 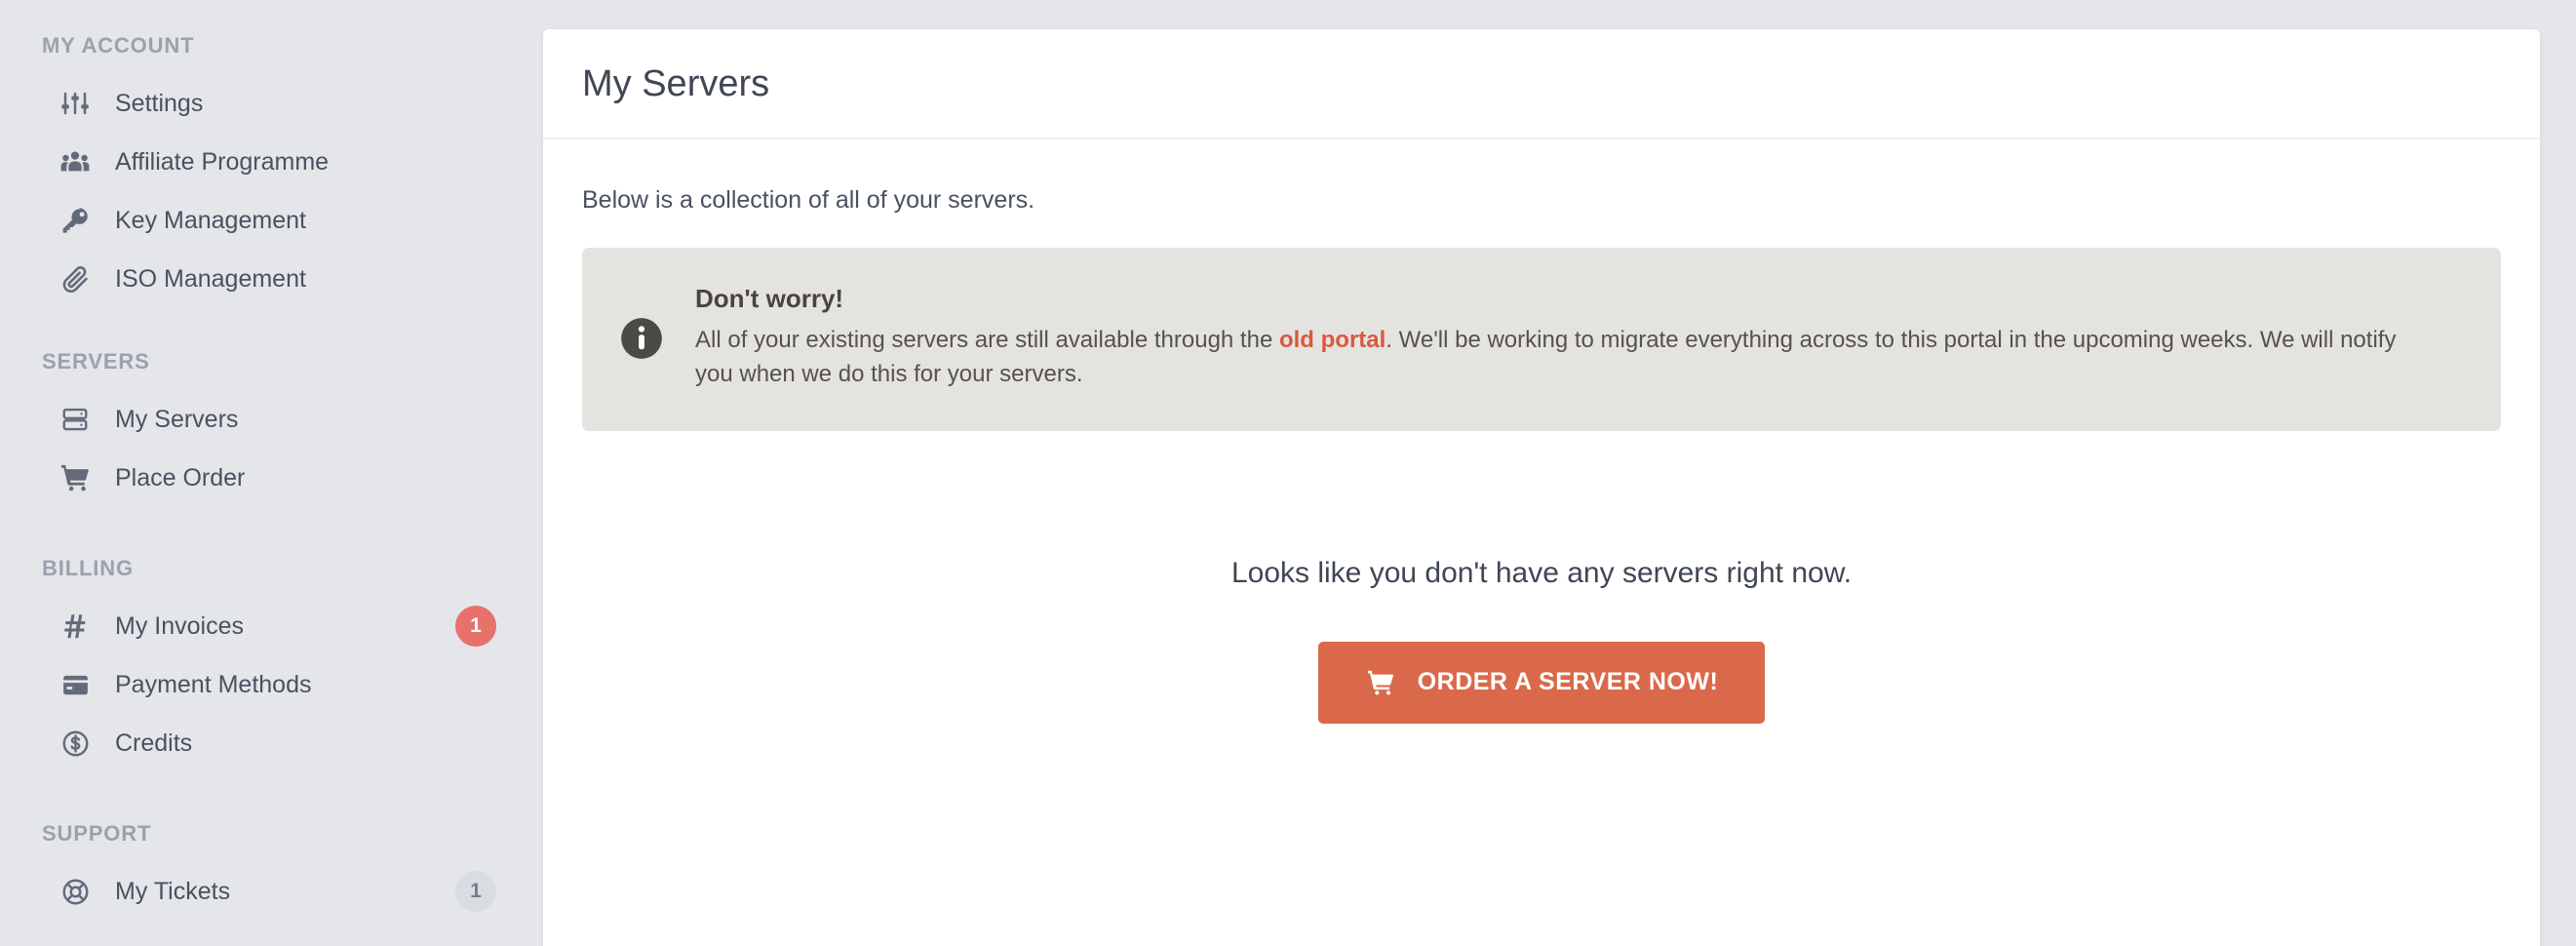 What do you see at coordinates (75, 103) in the screenshot?
I see `sliders-icon` at bounding box center [75, 103].